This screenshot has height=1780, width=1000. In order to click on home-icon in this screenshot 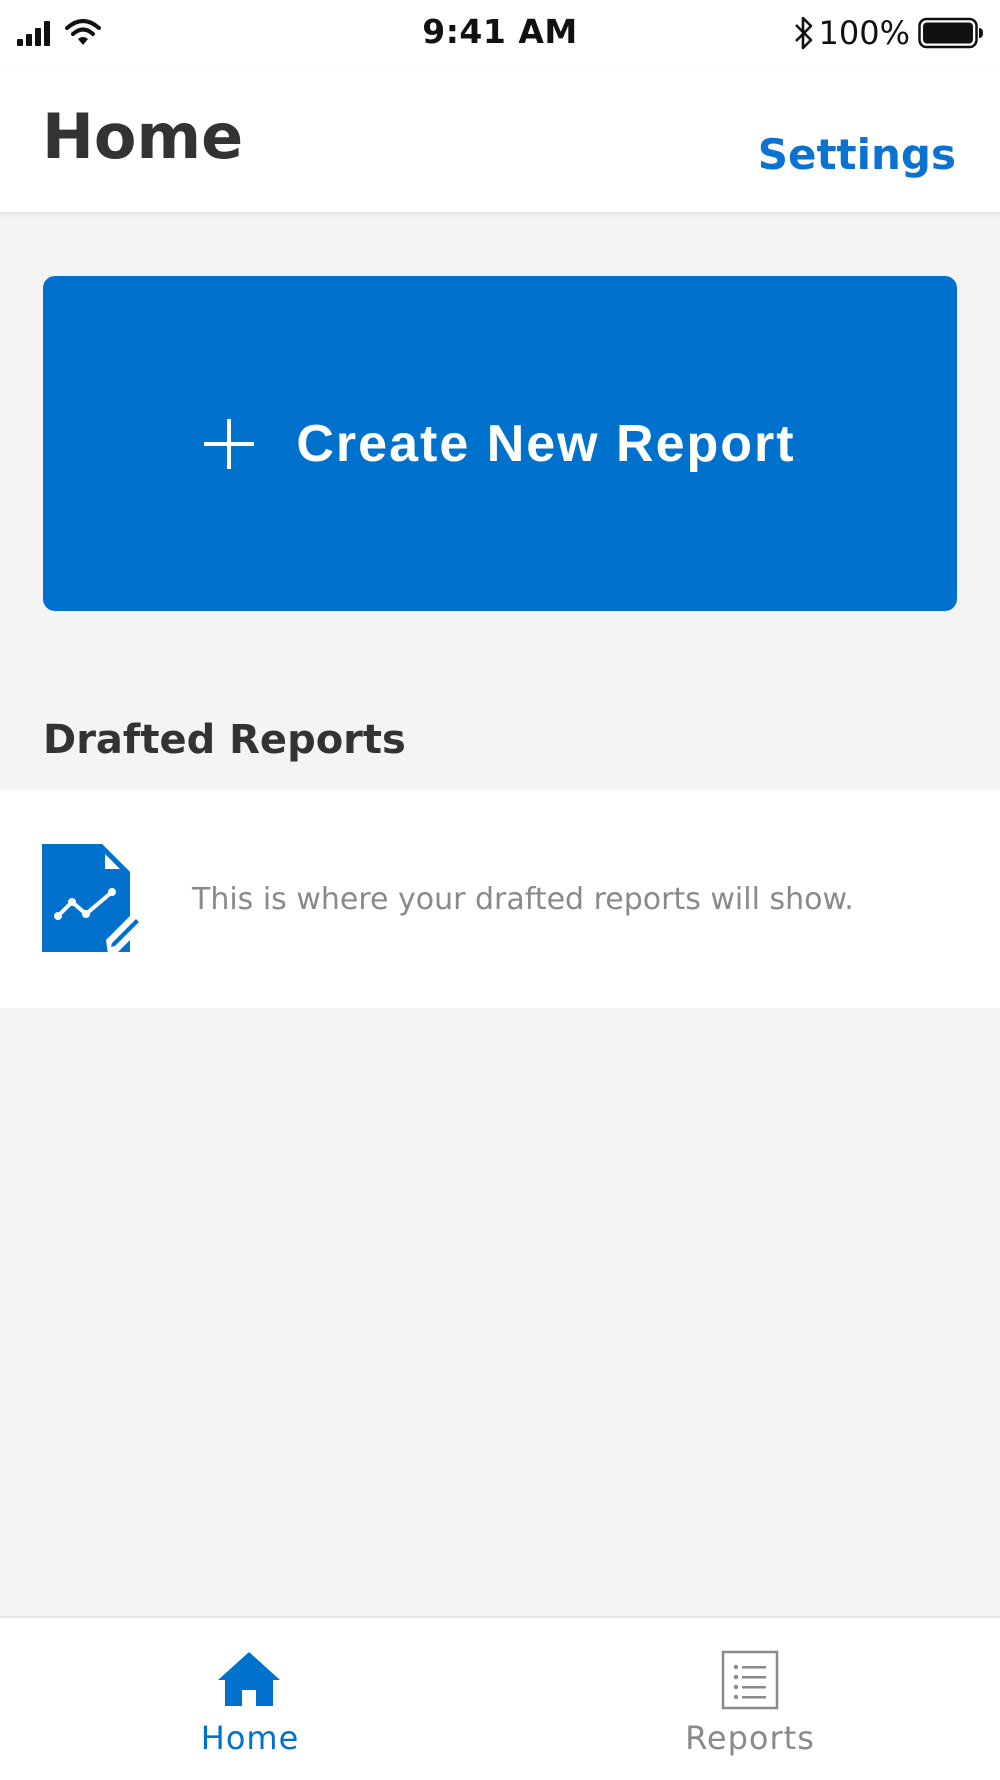, I will do `click(249, 1679)`.